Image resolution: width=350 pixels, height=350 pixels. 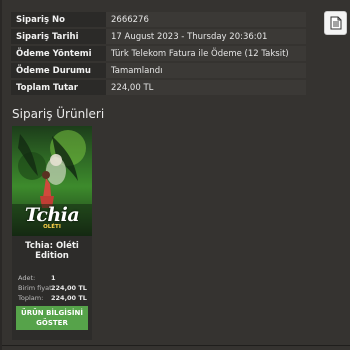 What do you see at coordinates (36, 288) in the screenshot?
I see `unit-price-label: Birim fiyat:` at bounding box center [36, 288].